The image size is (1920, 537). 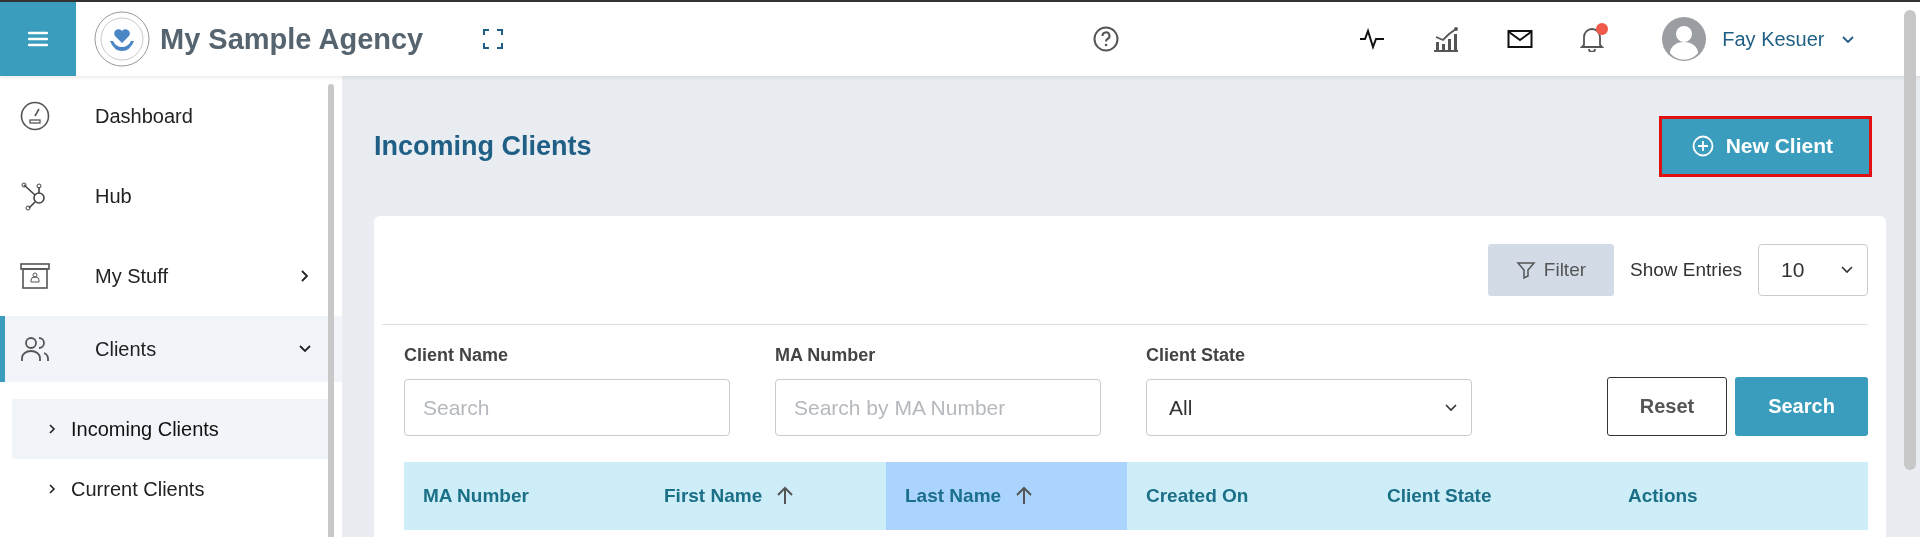 I want to click on field-label: Client State, so click(x=1196, y=355).